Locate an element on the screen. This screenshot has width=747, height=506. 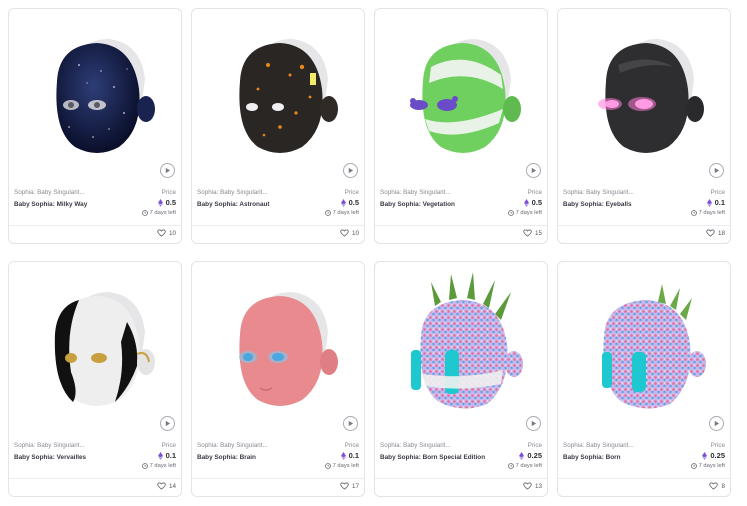
like-count: 14 is located at coordinates (172, 486).